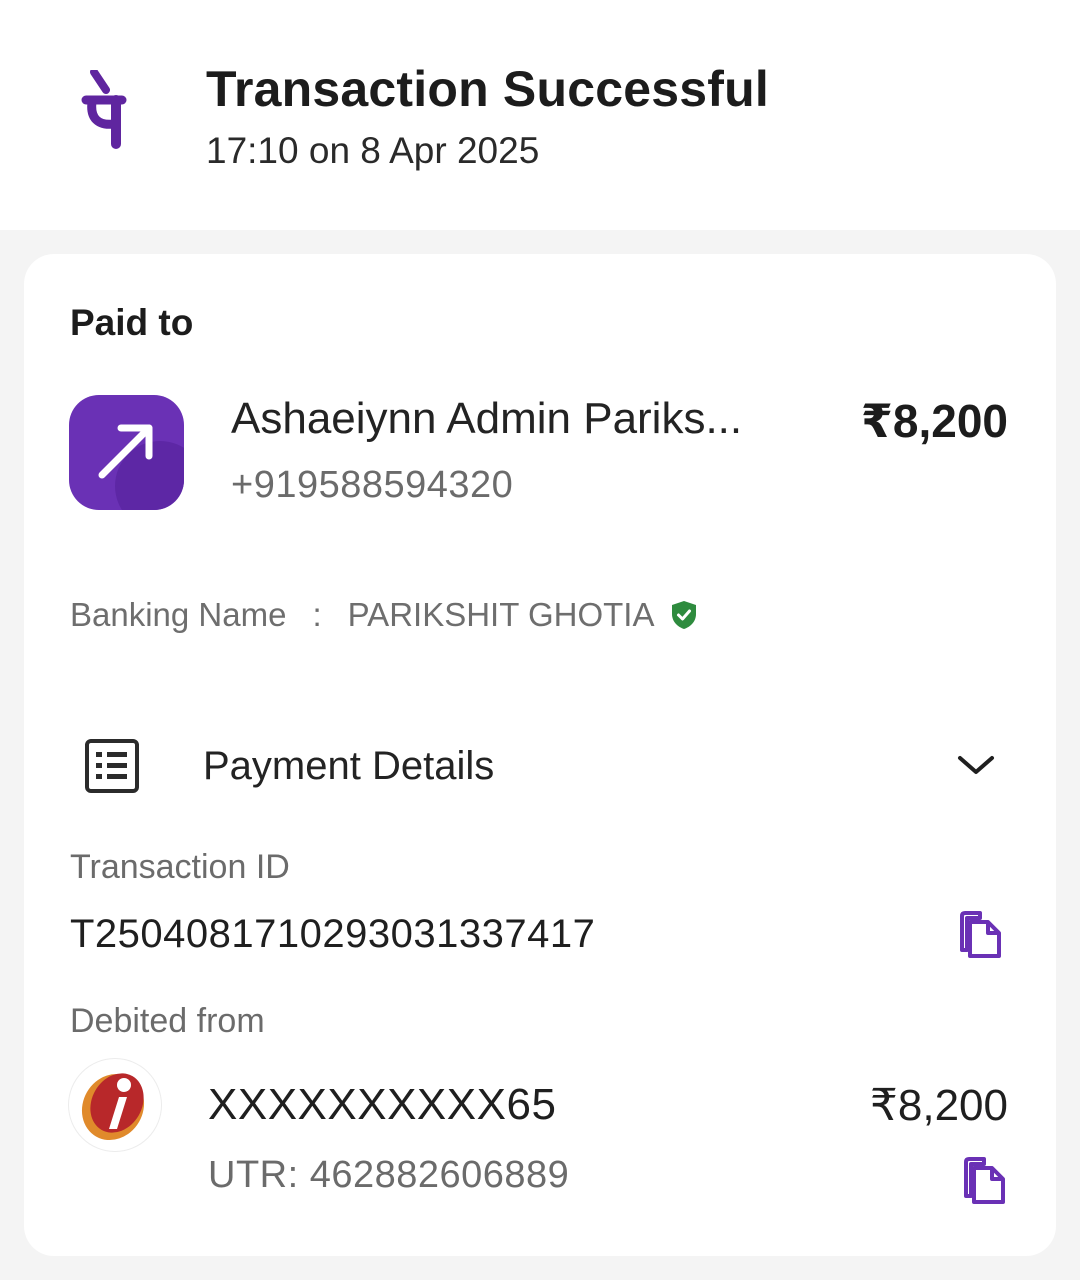 The width and height of the screenshot is (1080, 1280). I want to click on shield-check-icon, so click(684, 615).